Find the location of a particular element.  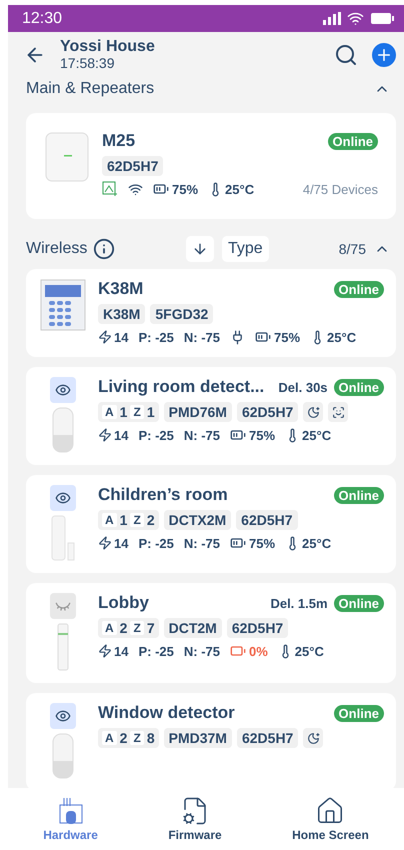

arrow-down-icon is located at coordinates (200, 249).